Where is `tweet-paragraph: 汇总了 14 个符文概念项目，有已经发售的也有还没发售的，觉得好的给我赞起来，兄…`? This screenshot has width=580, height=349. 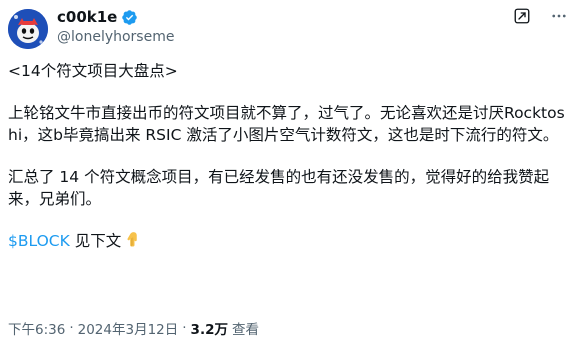
tweet-paragraph: 汇总了 14 个符文概念项目，有已经发售的也有还没发售的，觉得好的给我赞起来，兄… is located at coordinates (279, 188).